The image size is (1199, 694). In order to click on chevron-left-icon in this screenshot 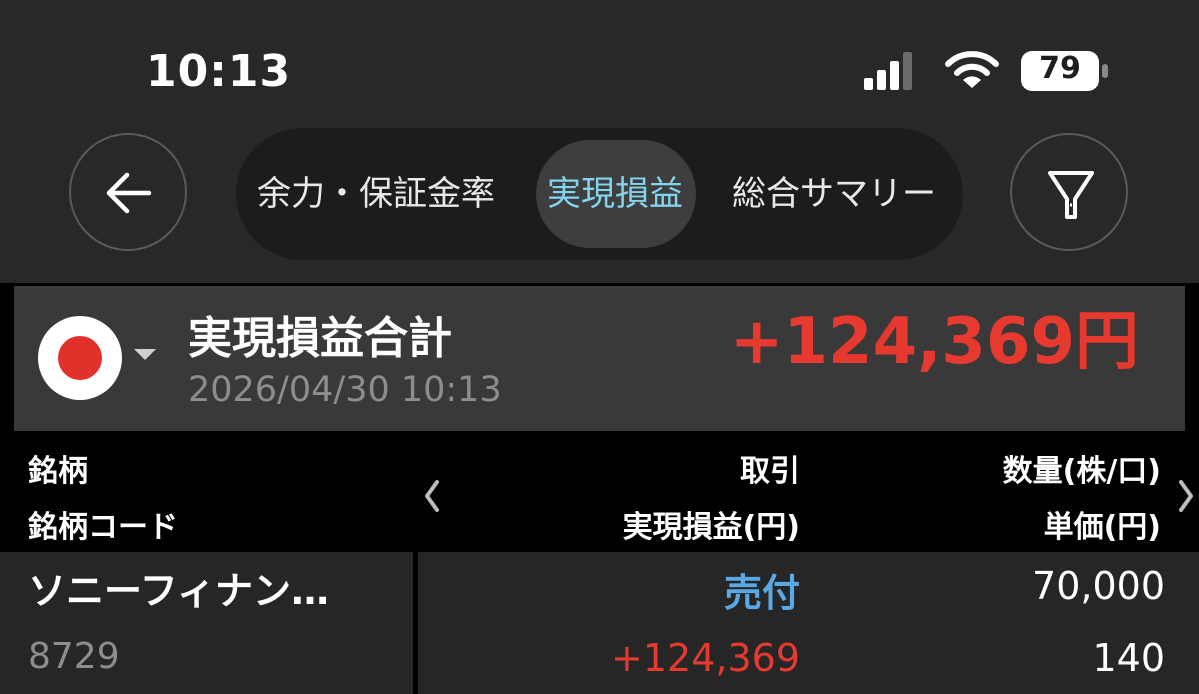, I will do `click(432, 496)`.